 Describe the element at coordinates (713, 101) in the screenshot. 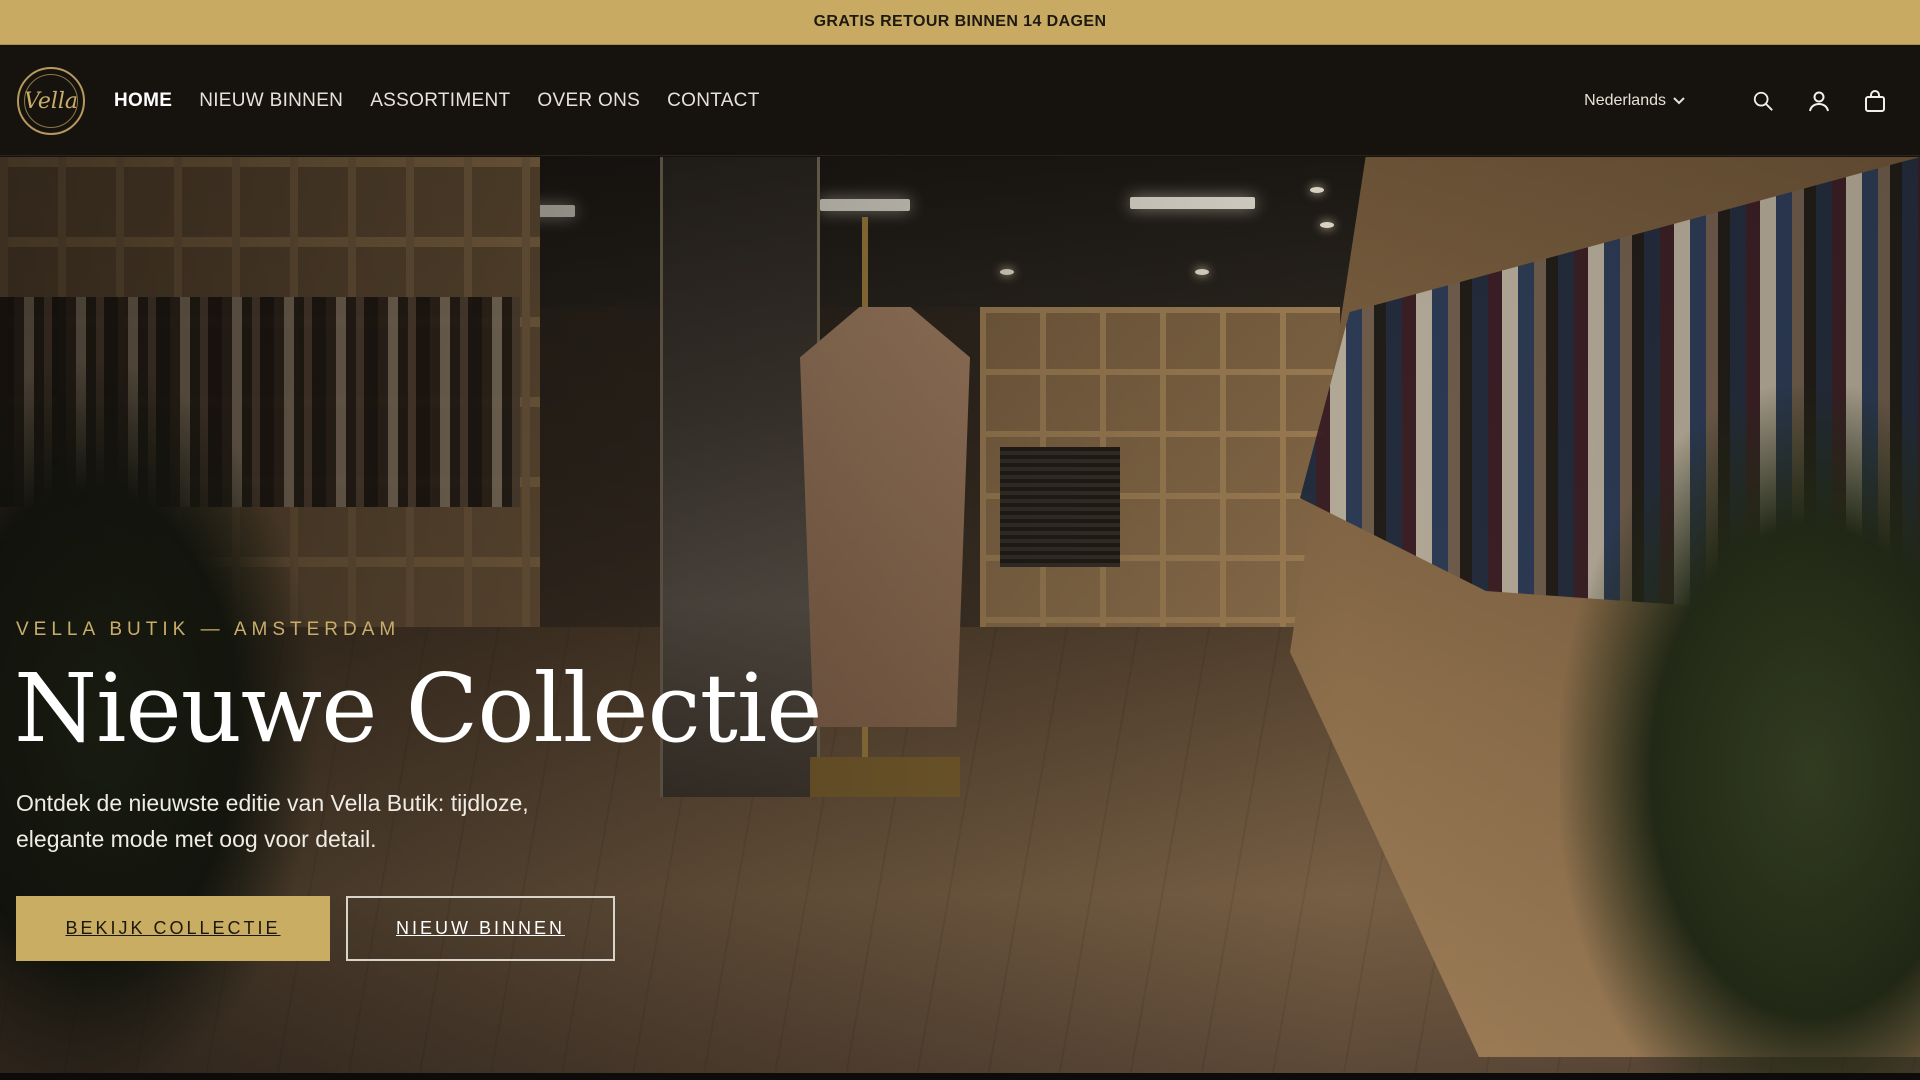

I see `nav-contact: CONTACT` at that location.